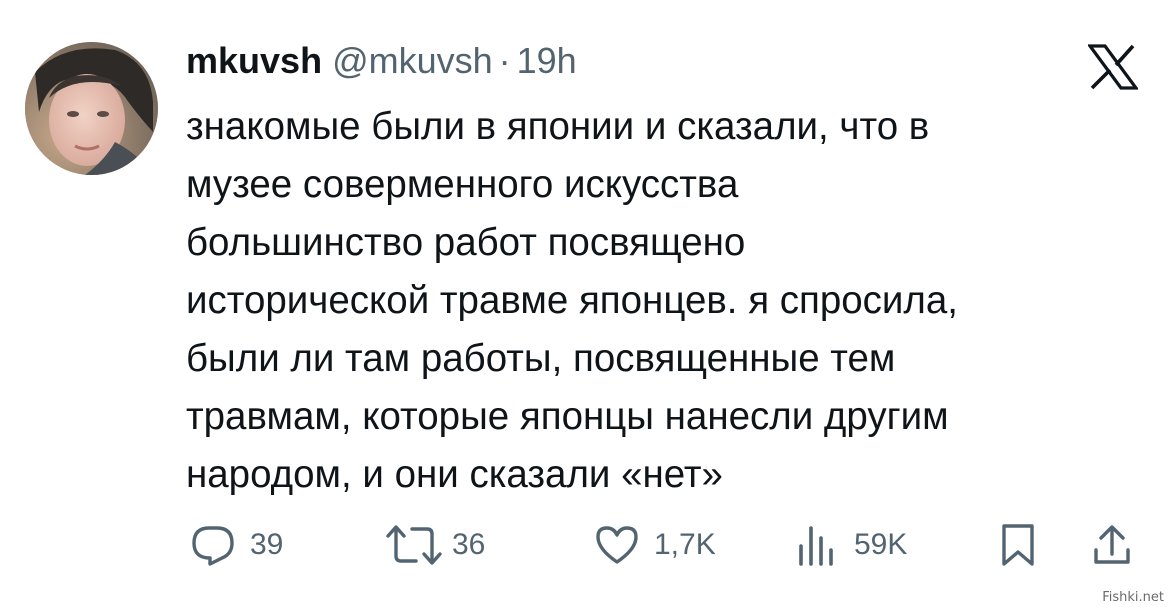 This screenshot has height=607, width=1170. Describe the element at coordinates (541, 358) in the screenshot. I see `tweet-text-line: были ли там работы, посвященные тем` at that location.